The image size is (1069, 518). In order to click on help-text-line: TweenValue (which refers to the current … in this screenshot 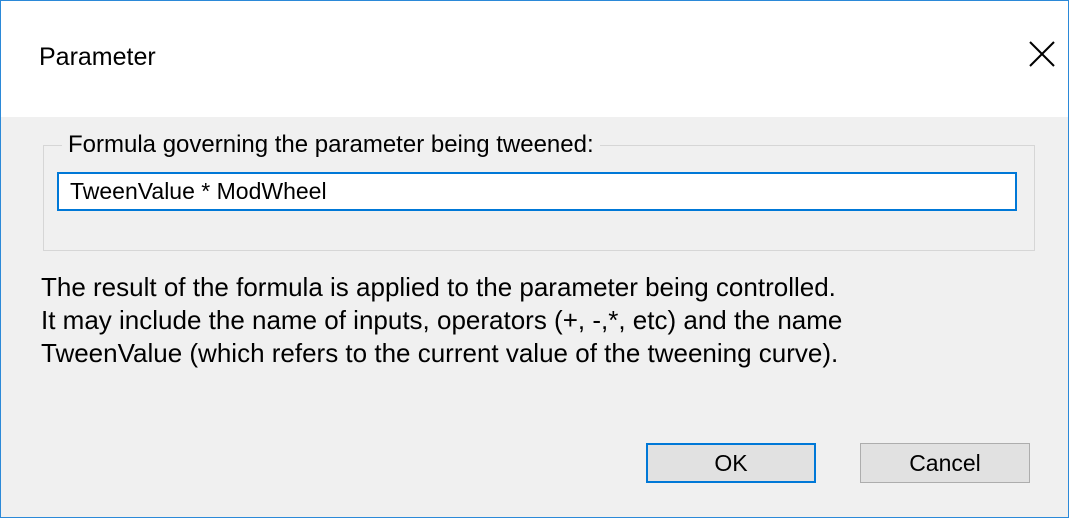, I will do `click(440, 353)`.